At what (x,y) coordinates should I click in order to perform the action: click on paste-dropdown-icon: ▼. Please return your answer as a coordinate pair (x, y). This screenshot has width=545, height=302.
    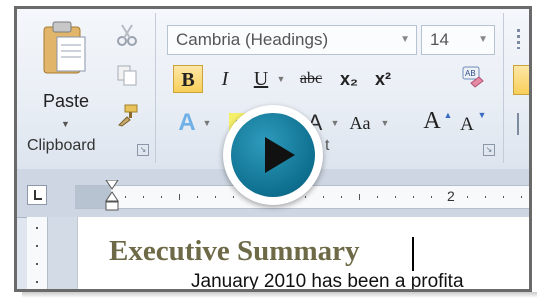
    Looking at the image, I should click on (65, 124).